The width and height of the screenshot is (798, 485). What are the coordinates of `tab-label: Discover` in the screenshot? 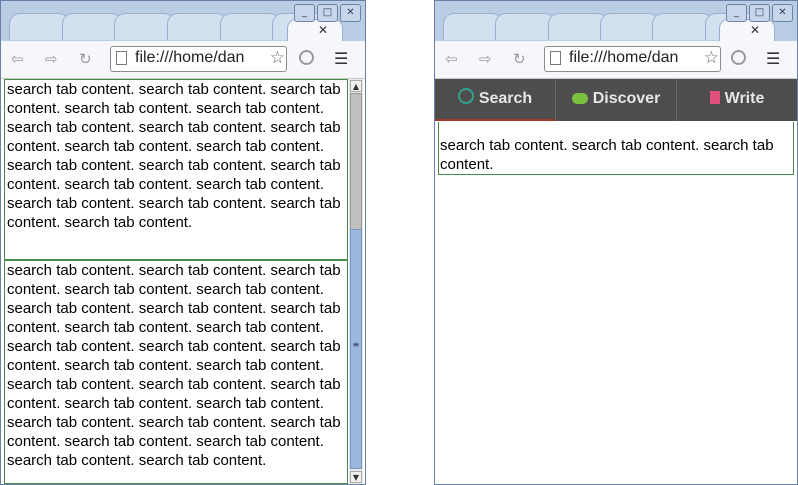 It's located at (626, 98).